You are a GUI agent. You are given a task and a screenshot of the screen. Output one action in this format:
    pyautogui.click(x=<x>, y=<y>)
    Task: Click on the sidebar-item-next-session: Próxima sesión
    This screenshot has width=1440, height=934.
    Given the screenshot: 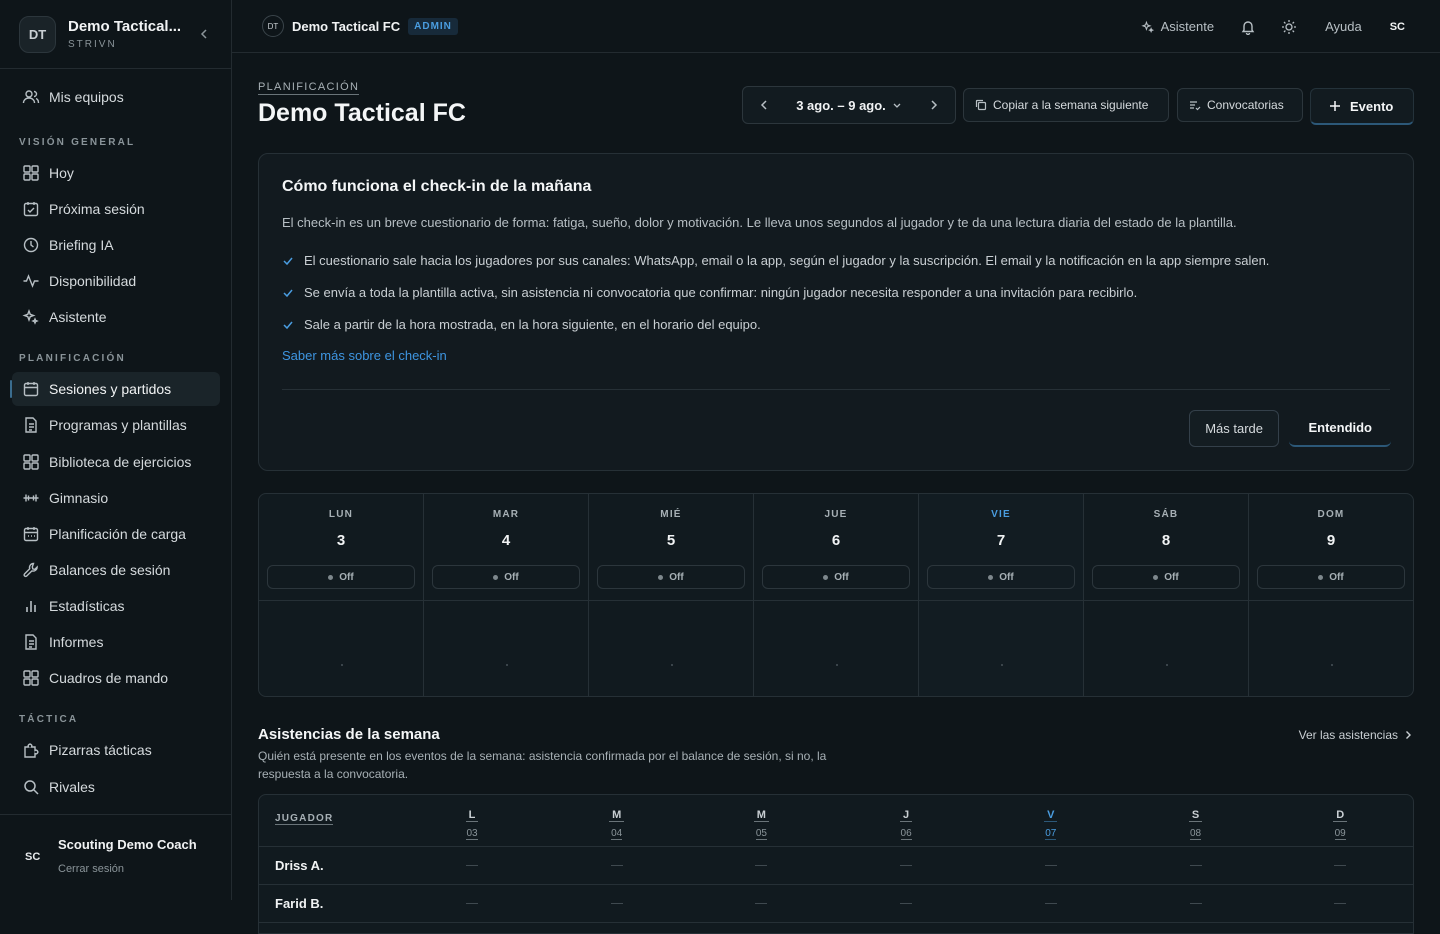 What is the action you would take?
    pyautogui.click(x=116, y=209)
    